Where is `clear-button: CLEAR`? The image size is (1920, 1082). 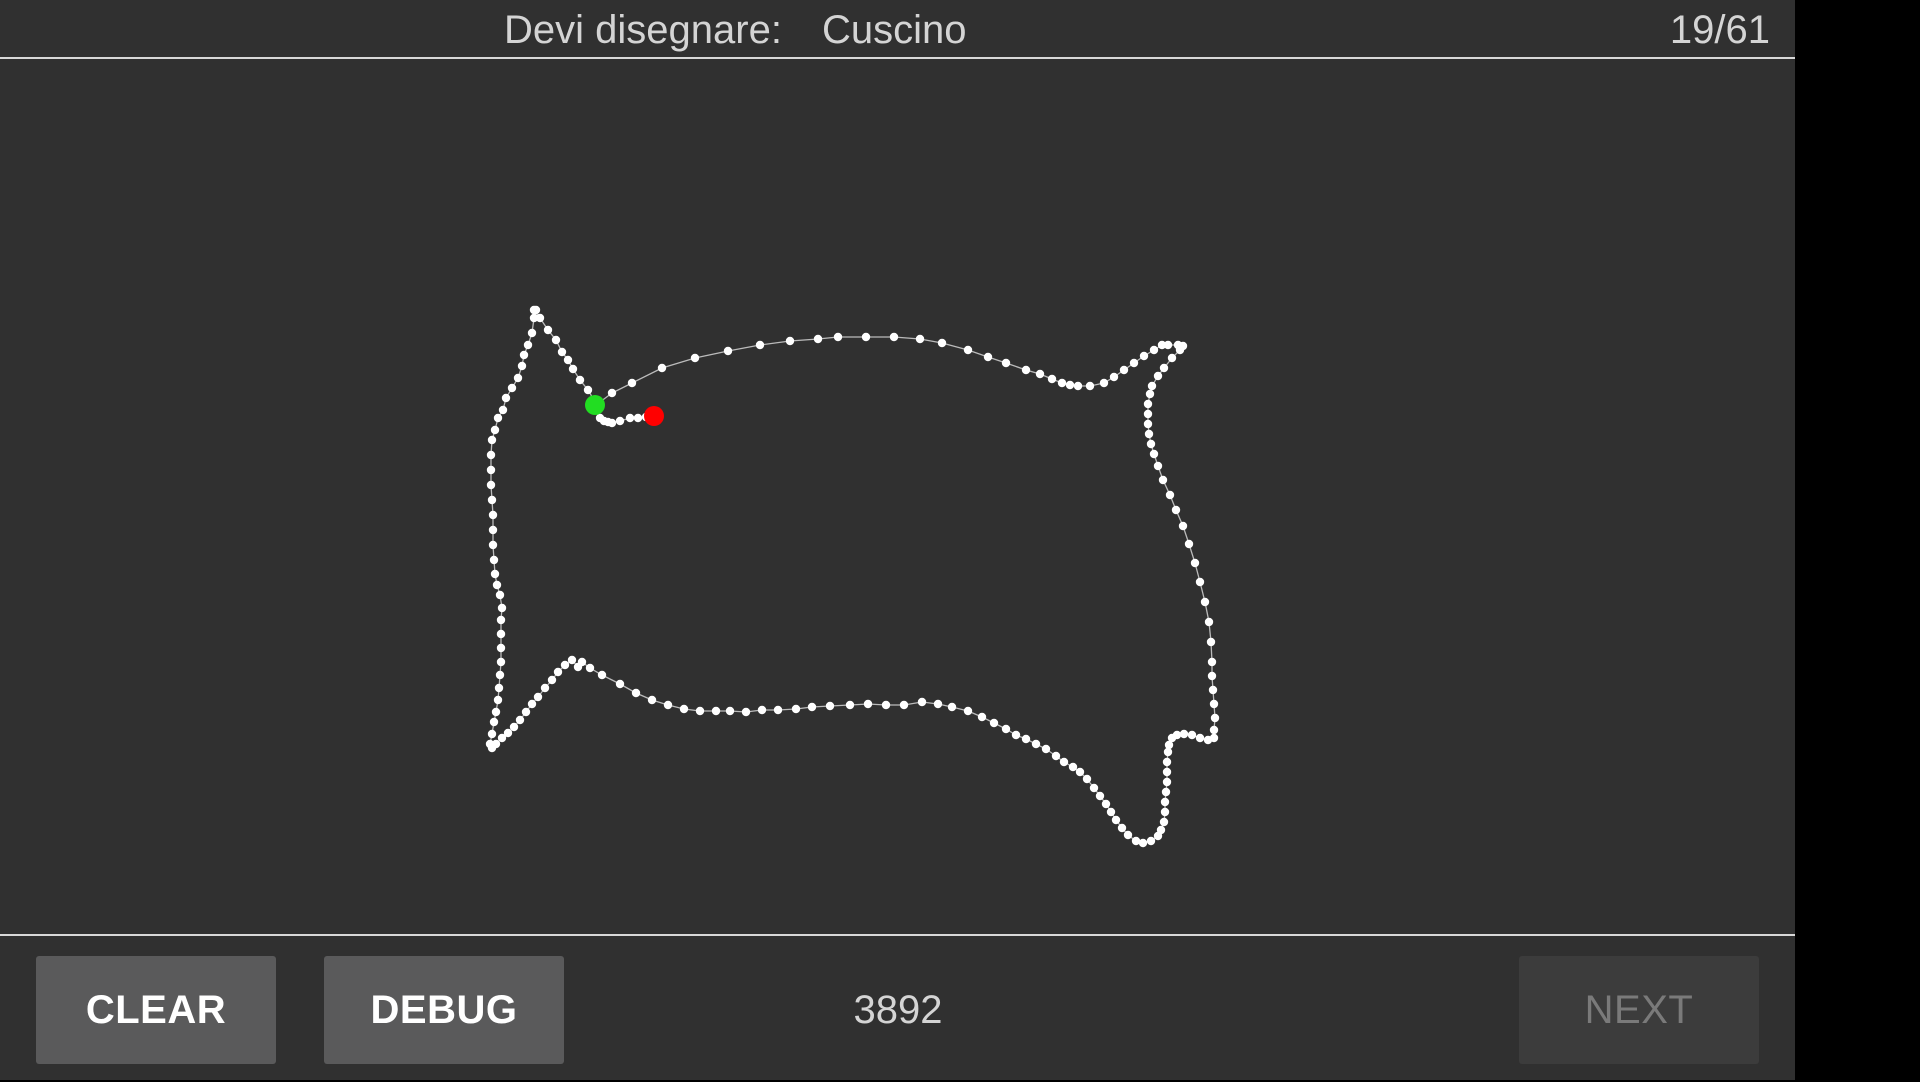 clear-button: CLEAR is located at coordinates (156, 1010).